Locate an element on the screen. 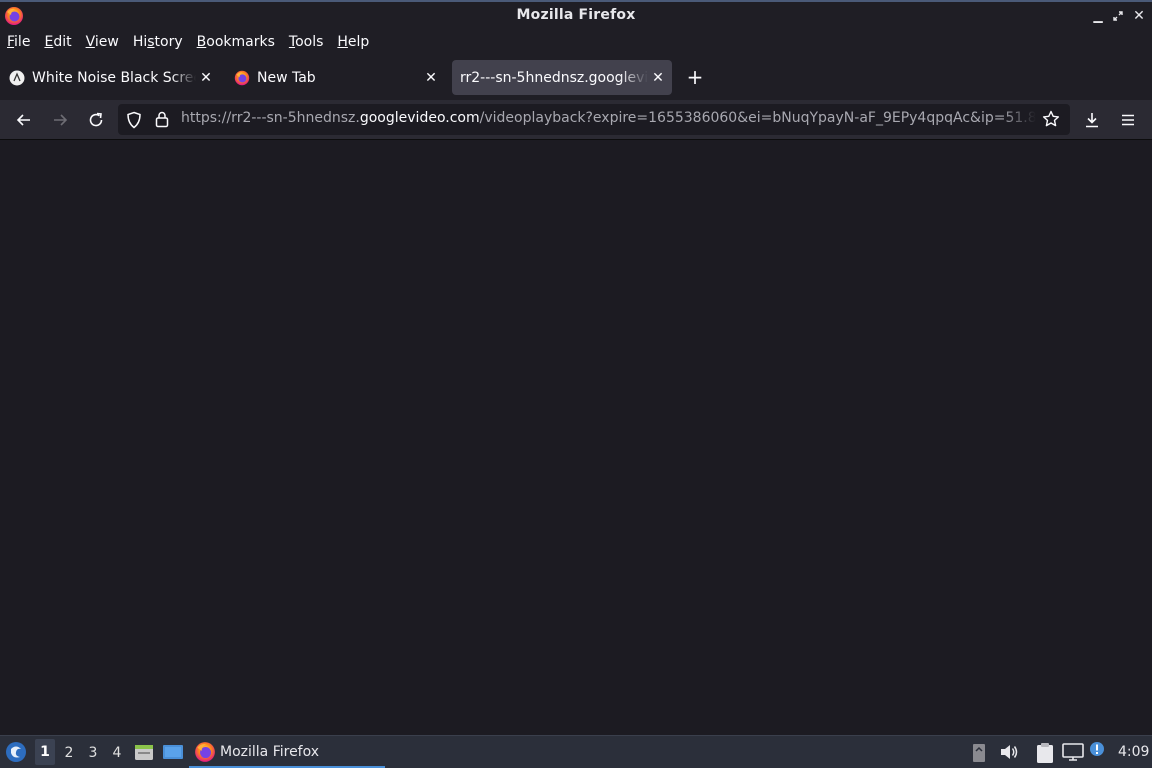  forward-button is located at coordinates (60, 120).